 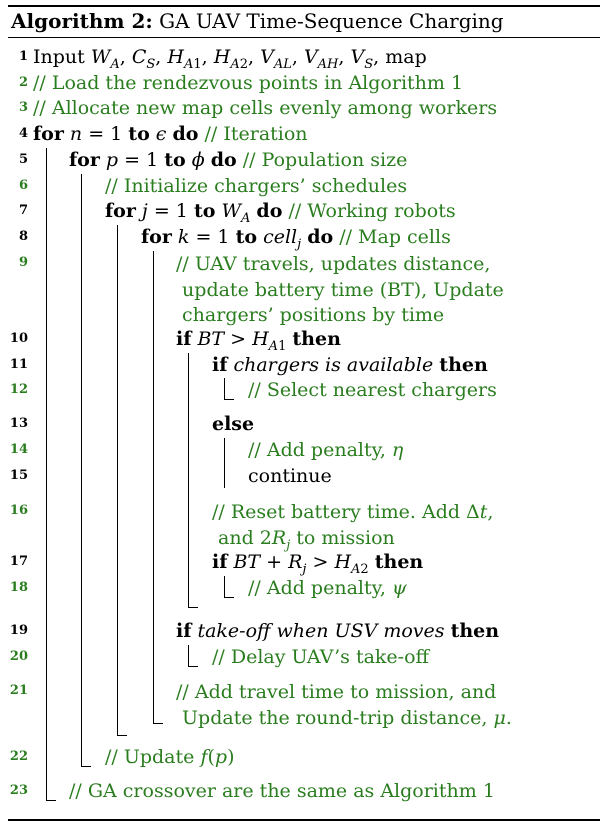 I want to click on line-number: 2, so click(x=23, y=82).